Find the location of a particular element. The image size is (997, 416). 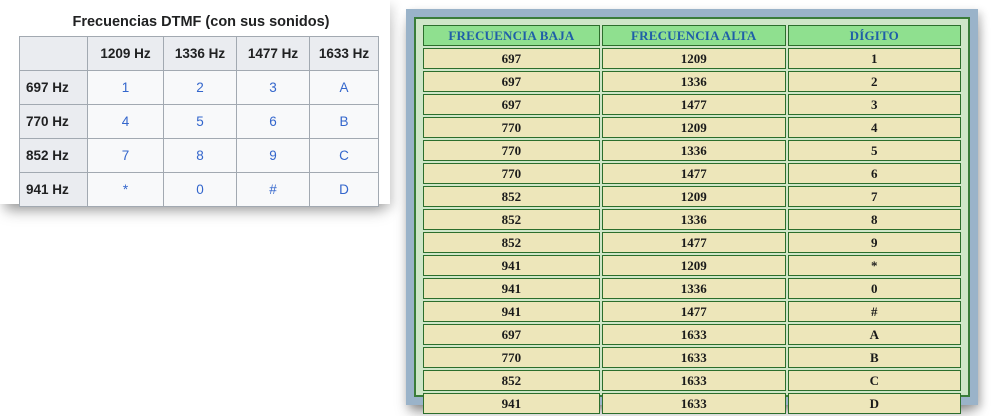

keypad-digit-link: 2 is located at coordinates (200, 87).